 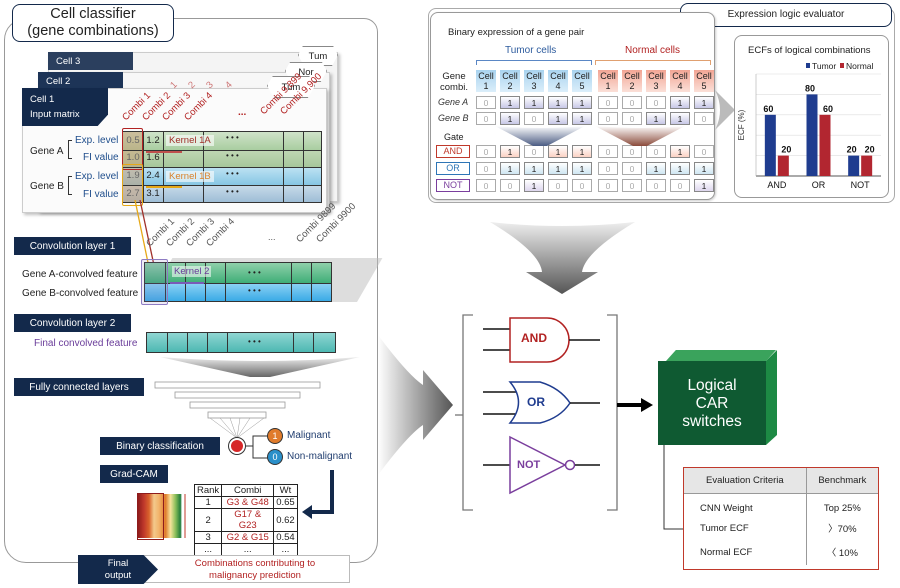 What do you see at coordinates (656, 81) in the screenshot?
I see `cell-header-normal-3: Cell 3` at bounding box center [656, 81].